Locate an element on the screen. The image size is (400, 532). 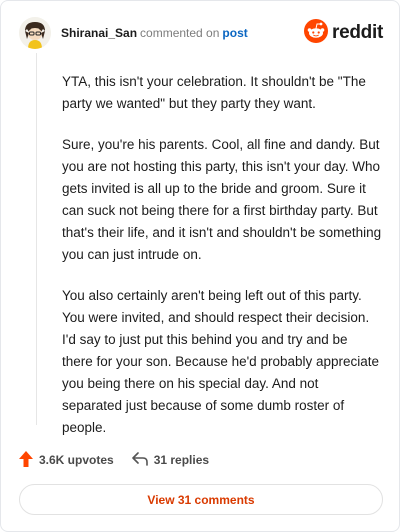
upvote-count: 3.6K upvotes is located at coordinates (76, 460).